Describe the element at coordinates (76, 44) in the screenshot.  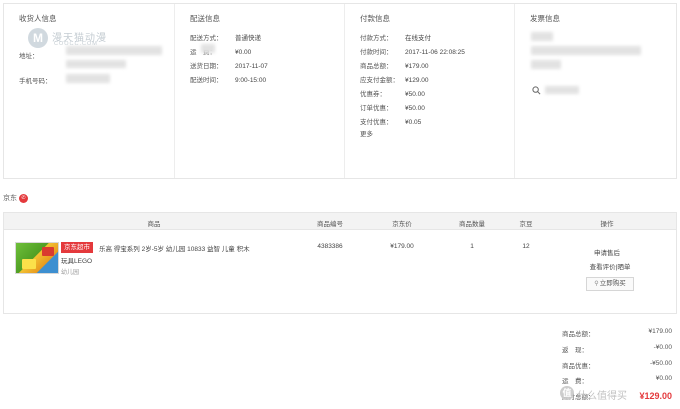
I see `watermark-subtext: COOCC.COM` at that location.